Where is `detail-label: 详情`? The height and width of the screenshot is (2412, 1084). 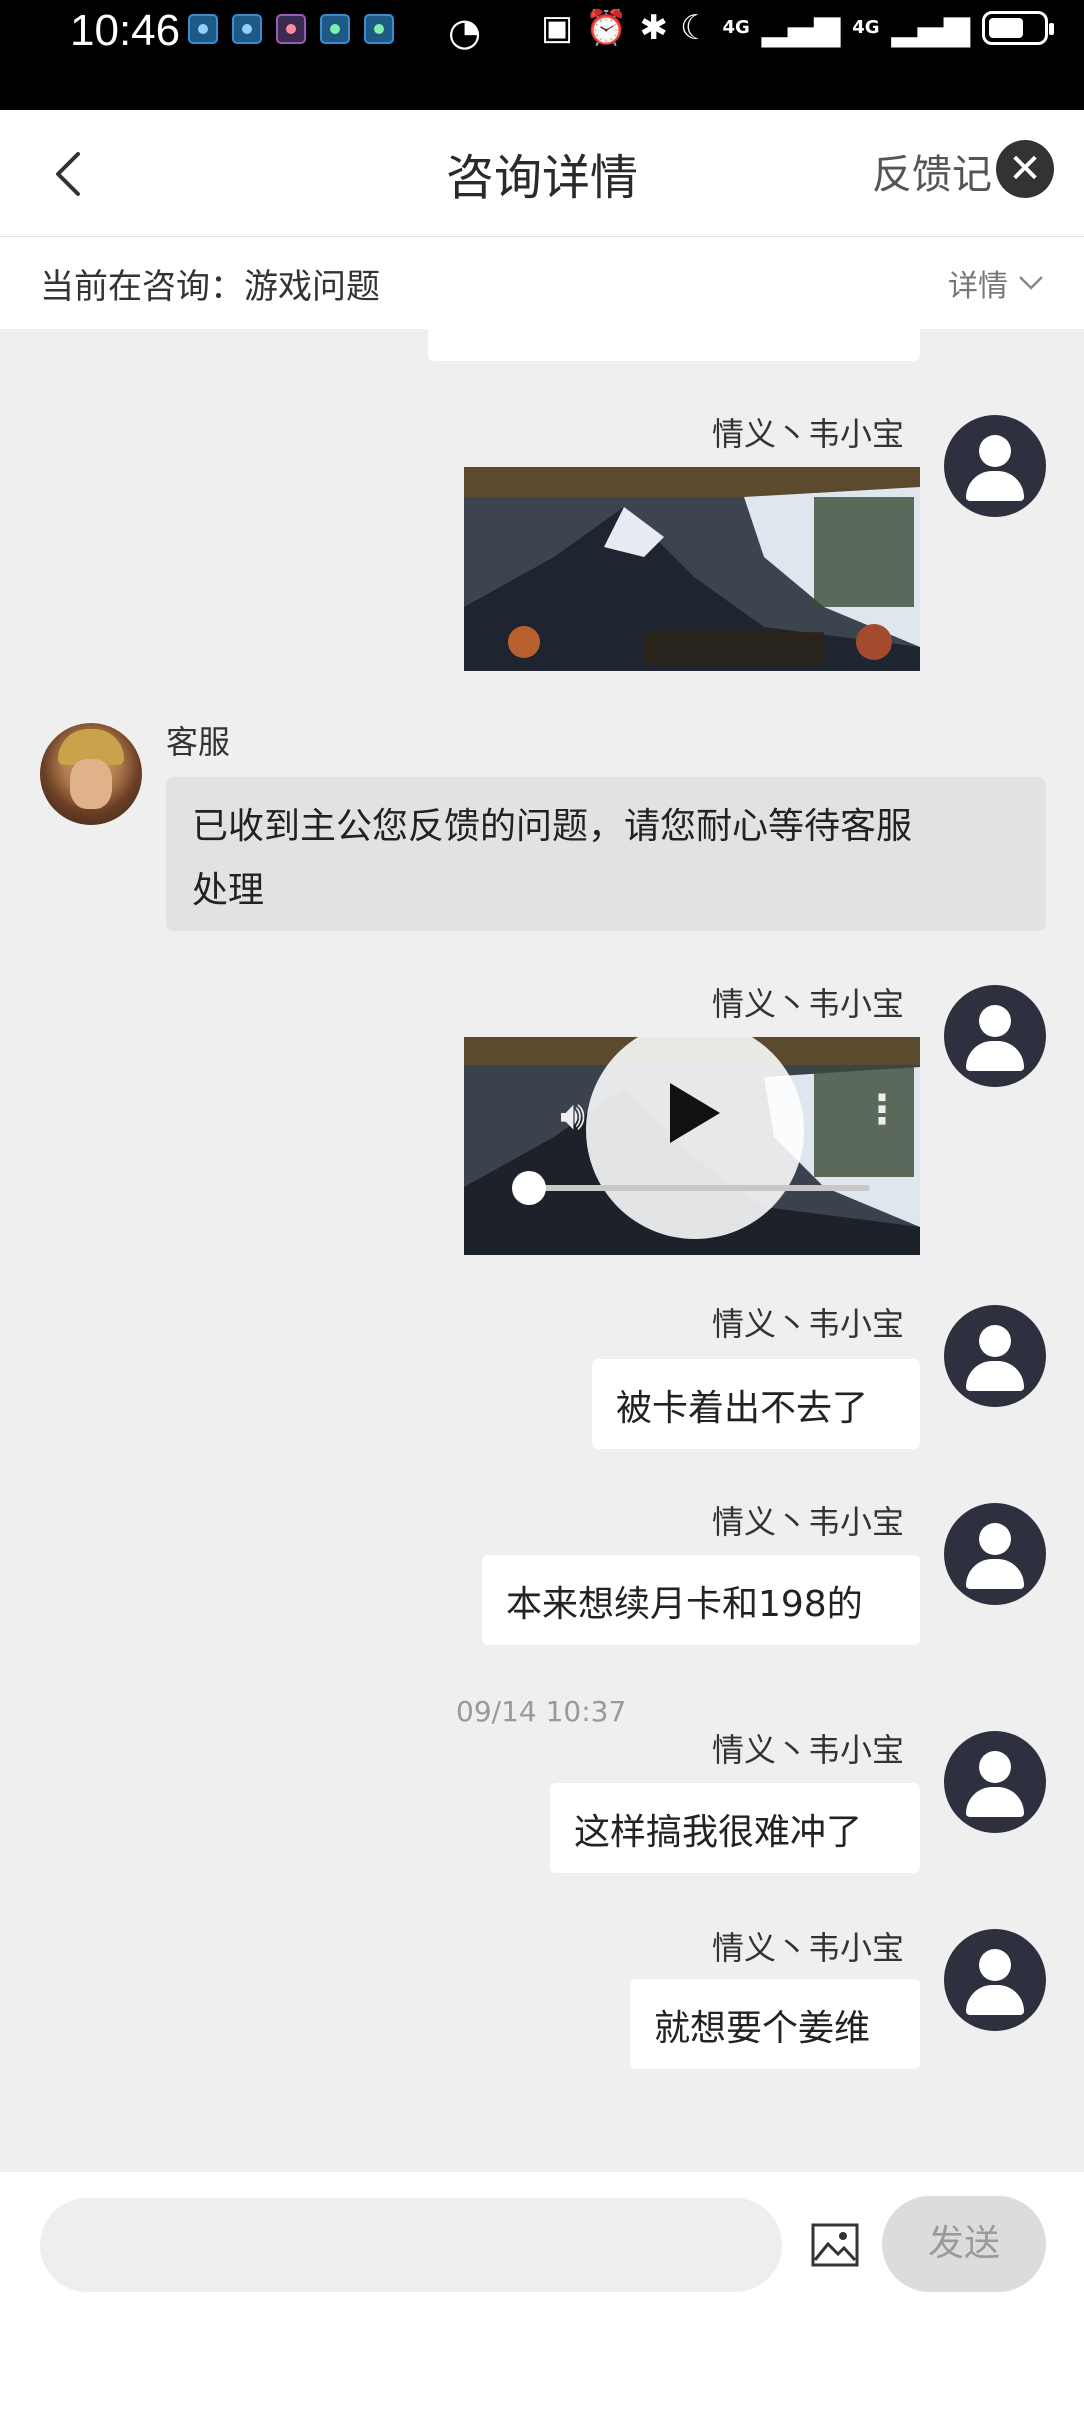
detail-label: 详情 is located at coordinates (978, 286).